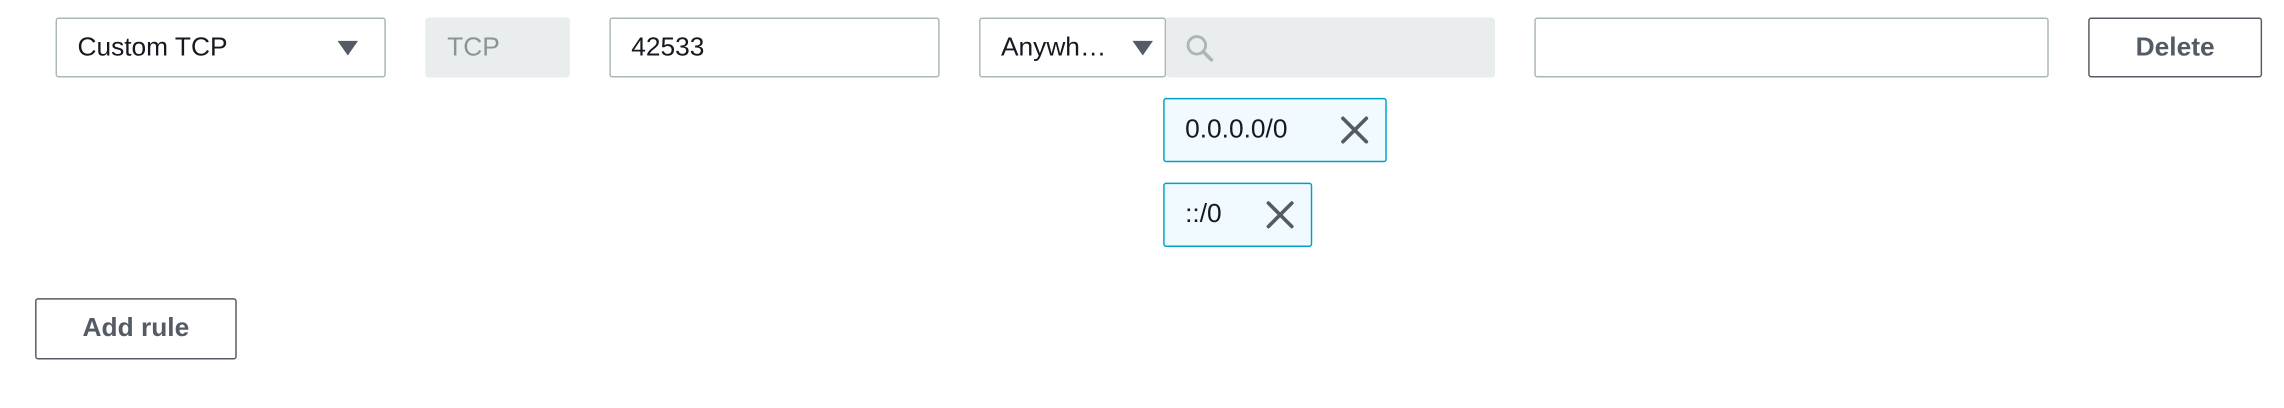  I want to click on cidr-token-label: 0.0.0.0/0, so click(1236, 128).